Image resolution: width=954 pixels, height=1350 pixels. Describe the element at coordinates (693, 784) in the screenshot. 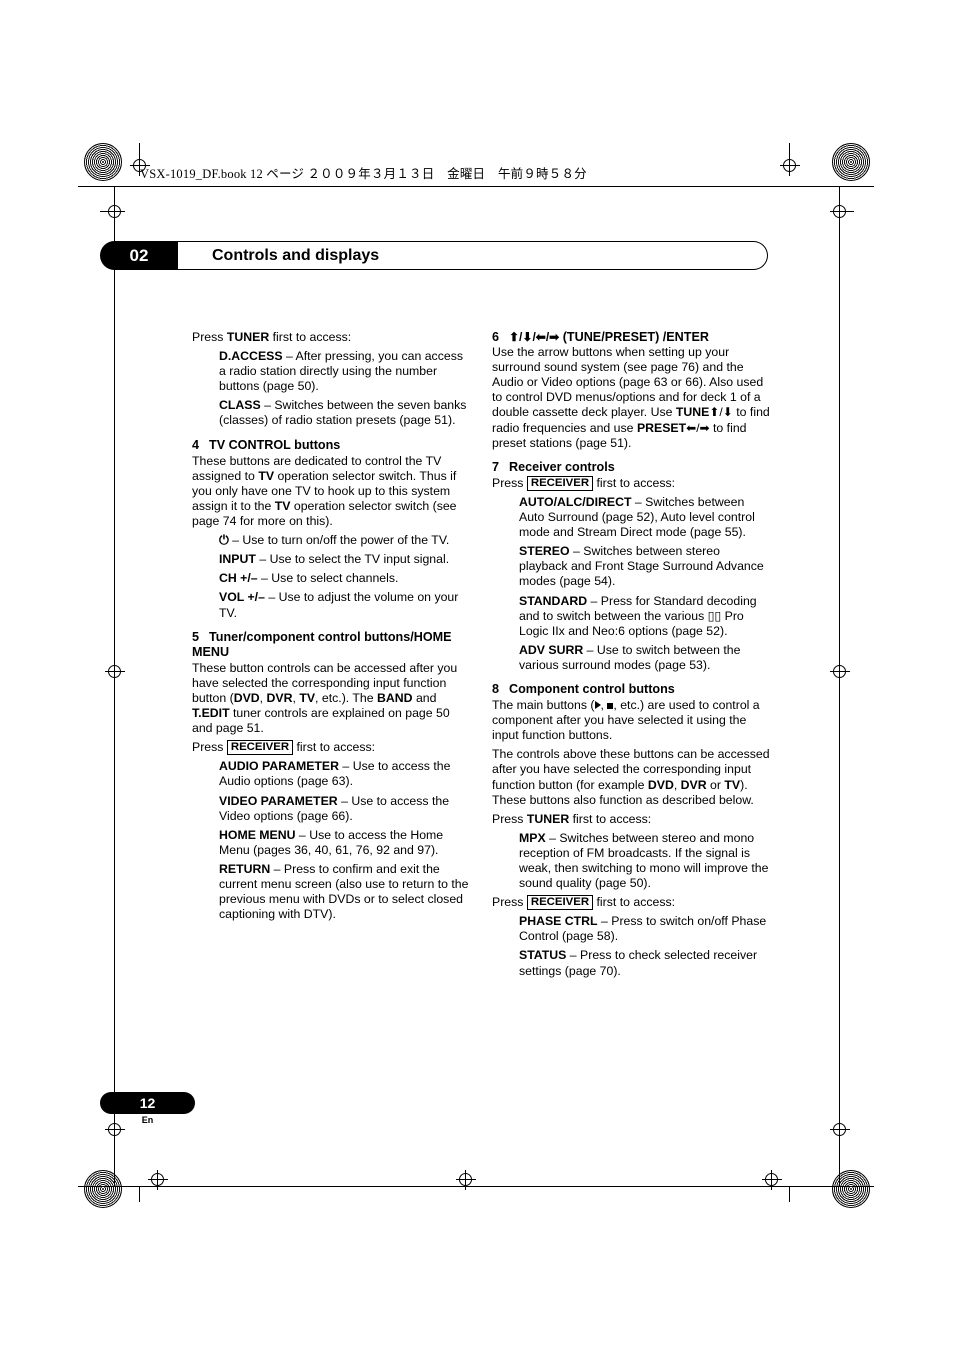

I see `s8-bold-dvr: DVR` at that location.